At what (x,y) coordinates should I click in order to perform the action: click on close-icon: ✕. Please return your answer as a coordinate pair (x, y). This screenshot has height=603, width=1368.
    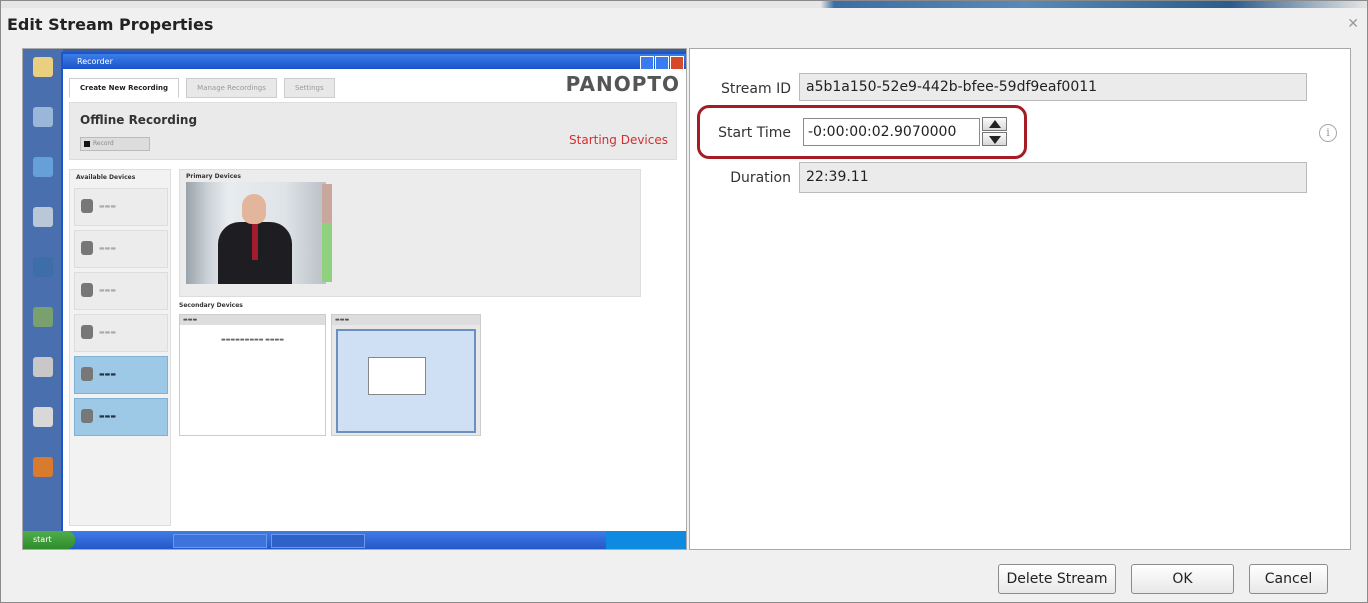
    Looking at the image, I should click on (1353, 24).